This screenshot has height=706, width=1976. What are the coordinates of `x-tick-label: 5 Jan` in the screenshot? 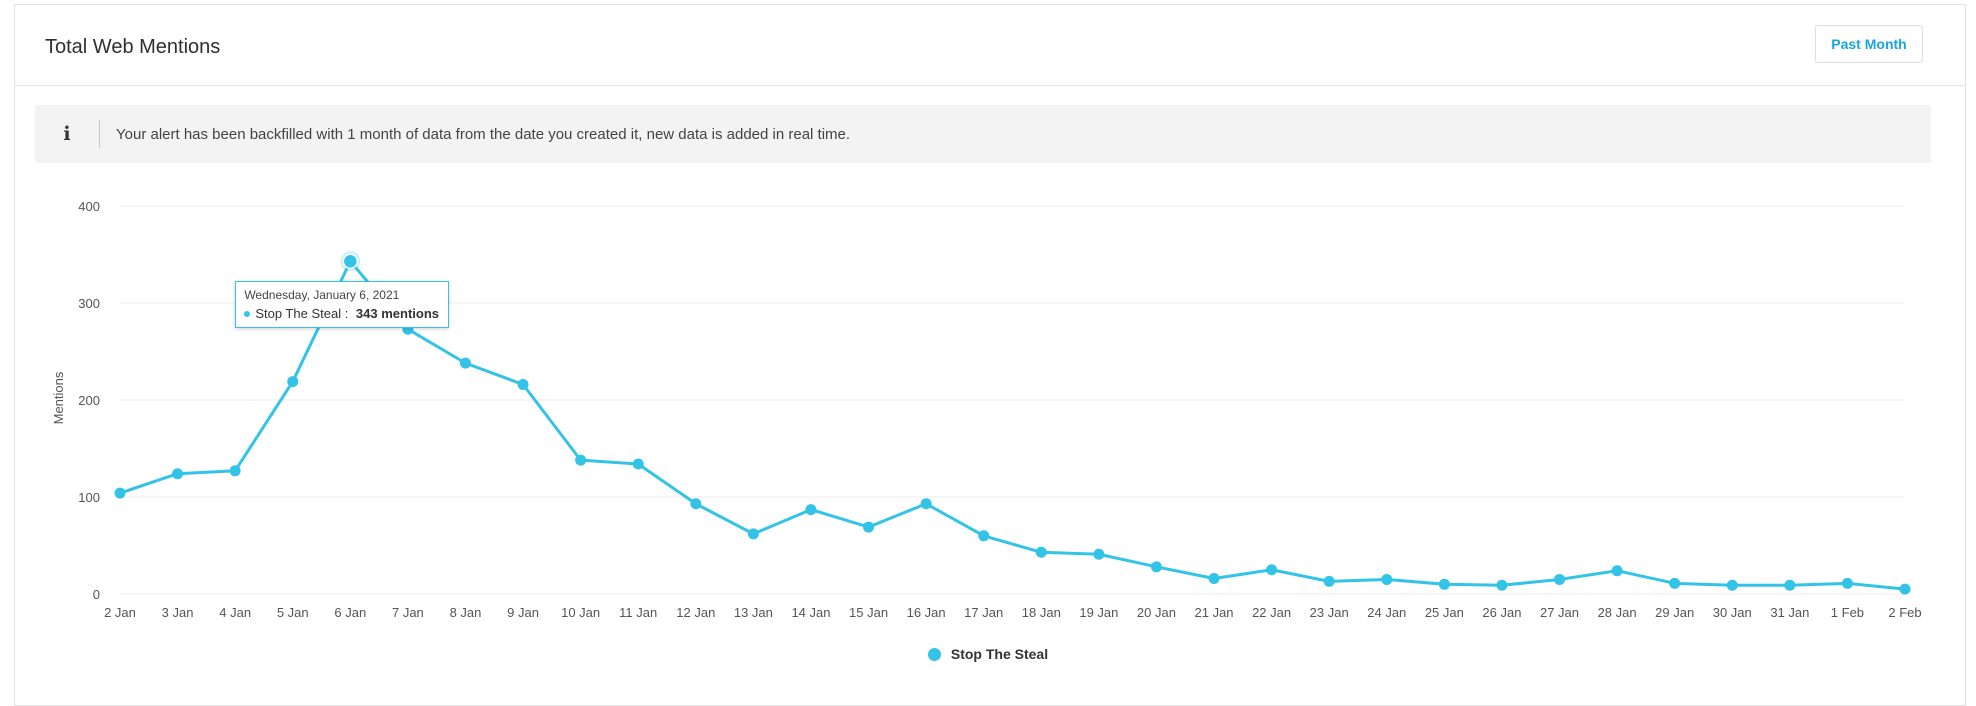 It's located at (293, 612).